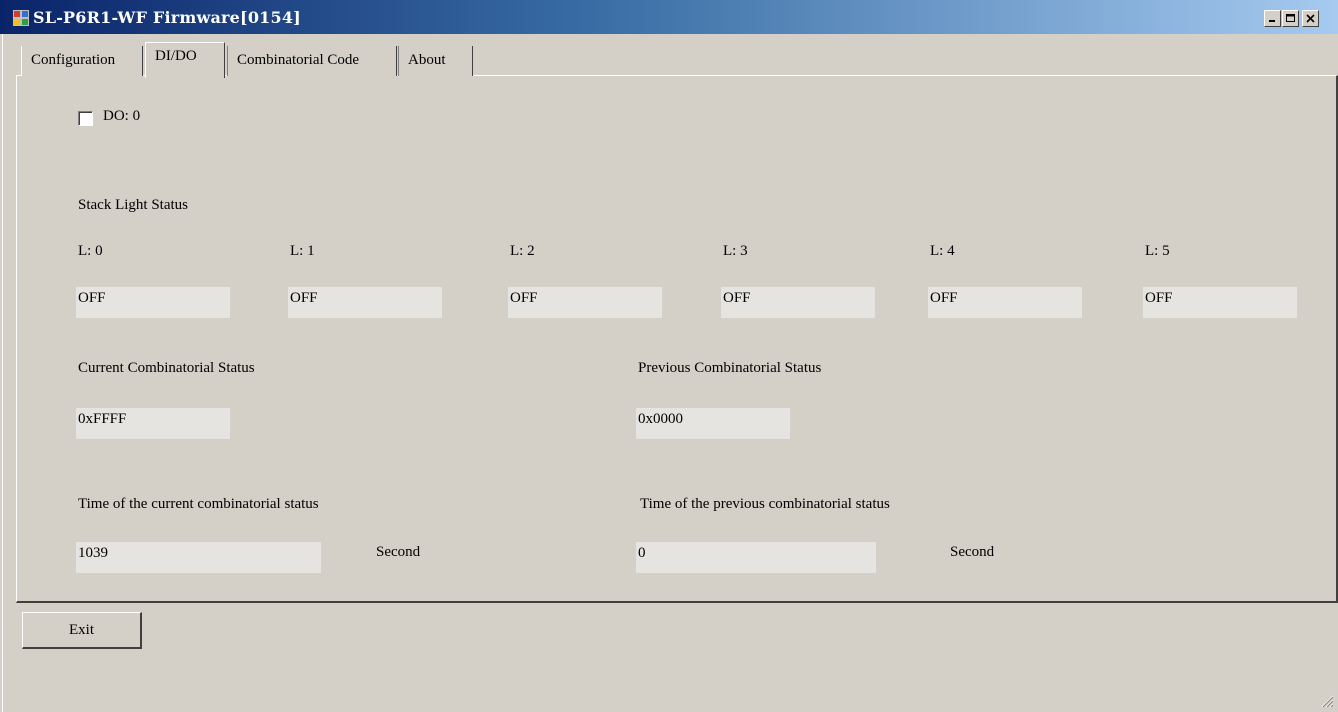 This screenshot has width=1338, height=712. Describe the element at coordinates (713, 423) in the screenshot. I see `previous-status-field: 0x0000` at that location.